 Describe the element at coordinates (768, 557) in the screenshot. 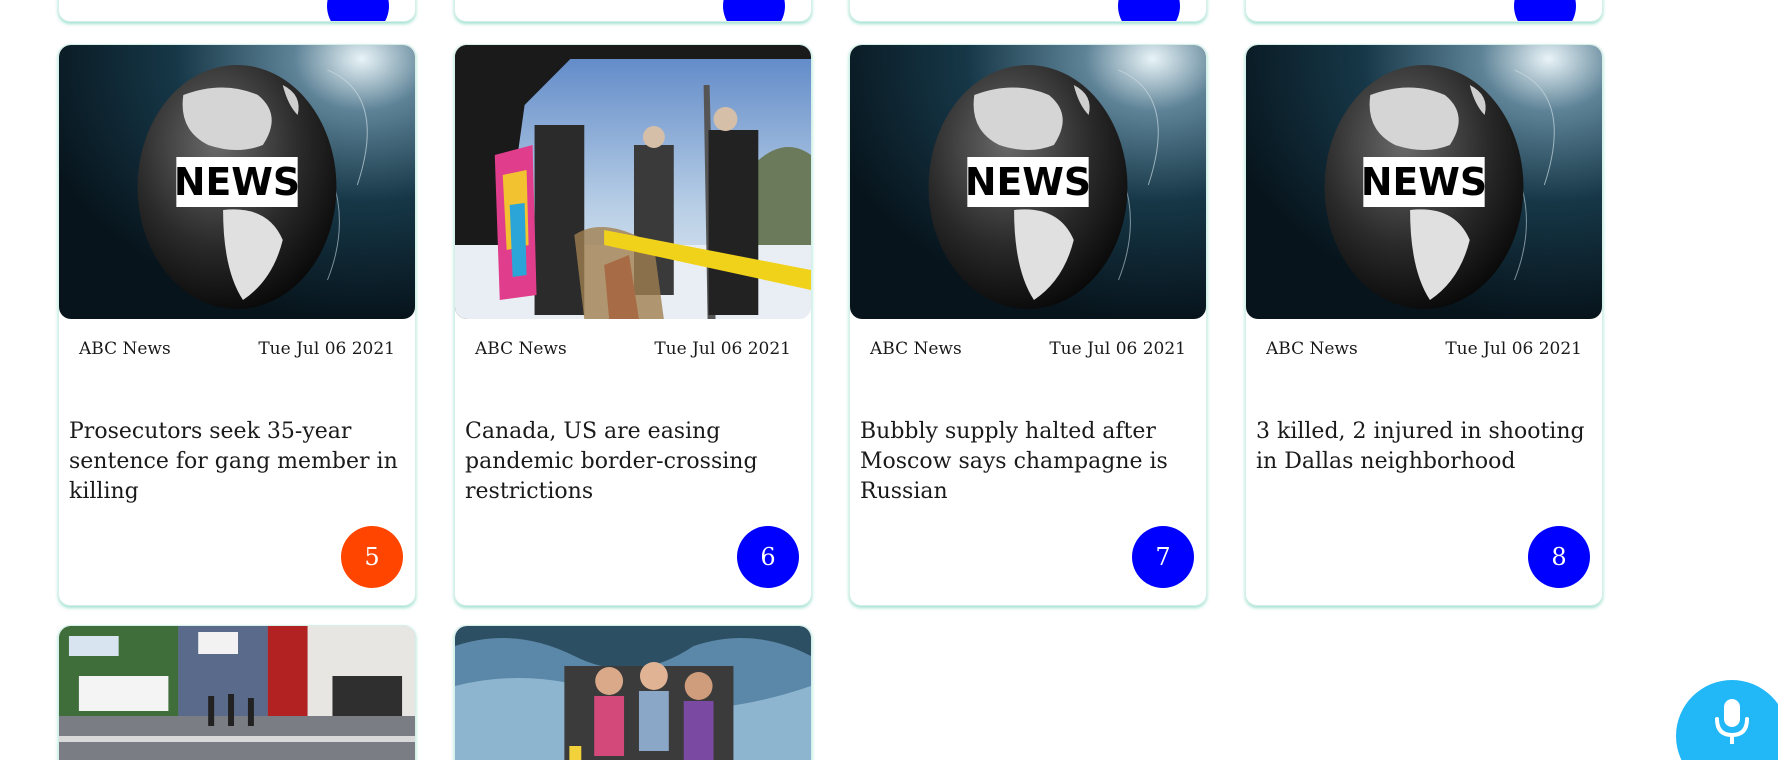

I see `card-number-badge: 6` at that location.